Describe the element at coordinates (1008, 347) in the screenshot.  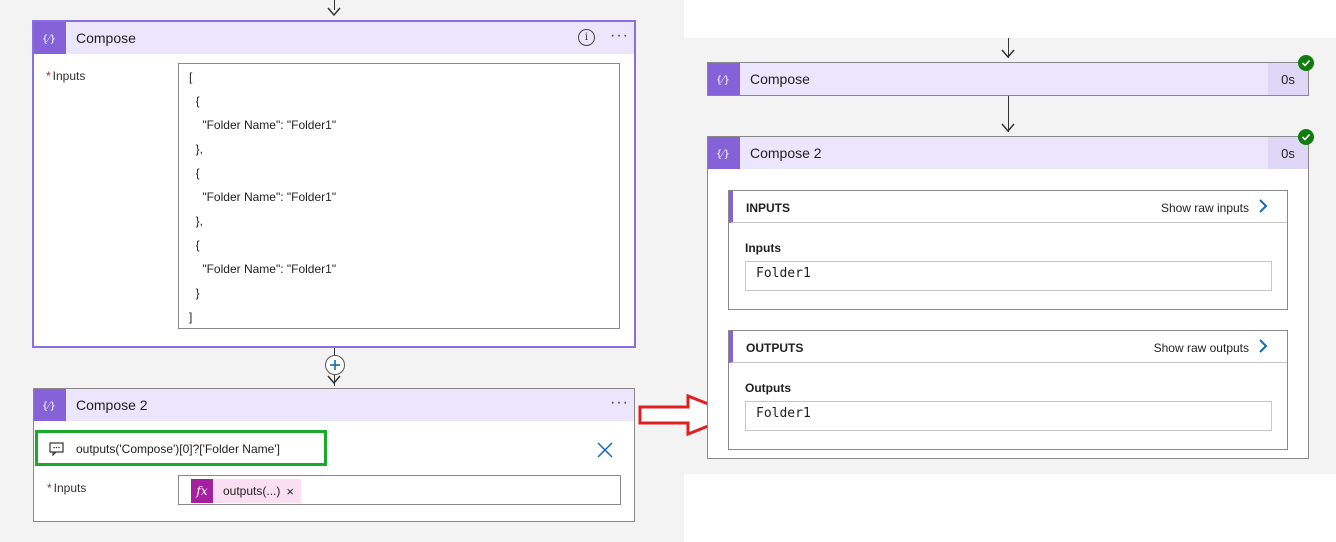
I see `outputs-section-header: OUTPUTS Show raw outputs` at that location.